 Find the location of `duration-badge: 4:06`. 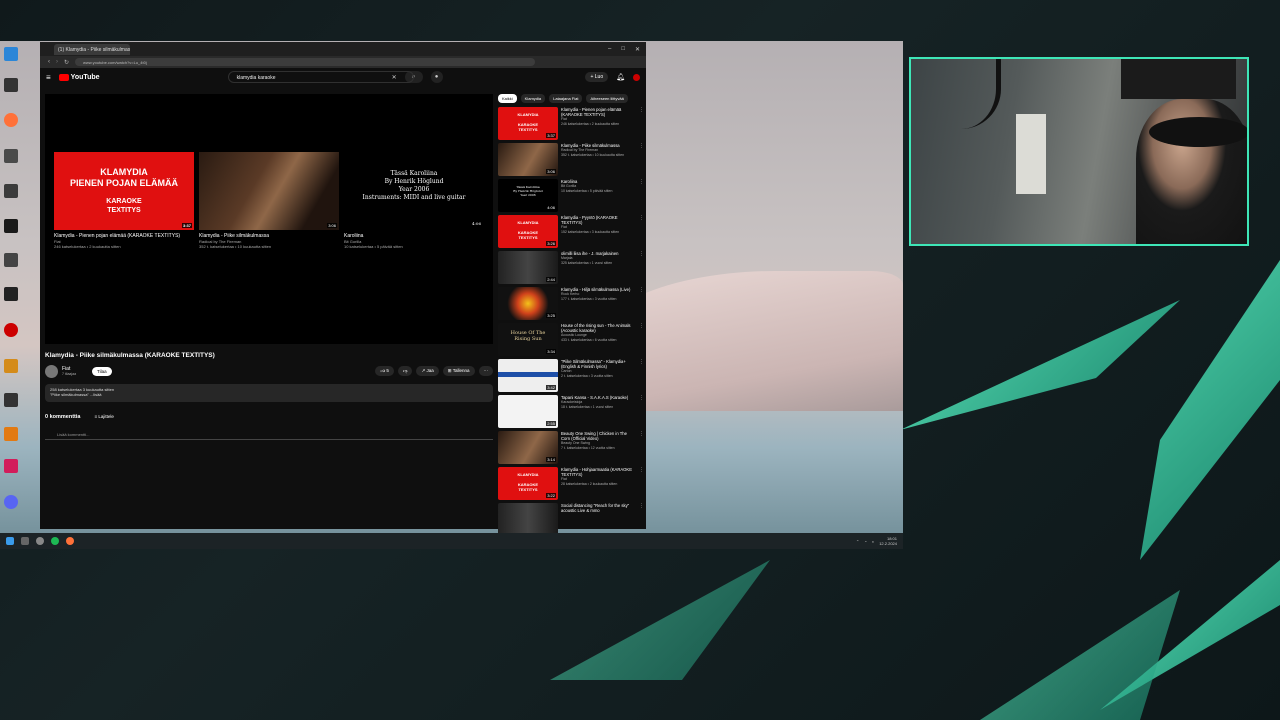

duration-badge: 4:06 is located at coordinates (551, 207).